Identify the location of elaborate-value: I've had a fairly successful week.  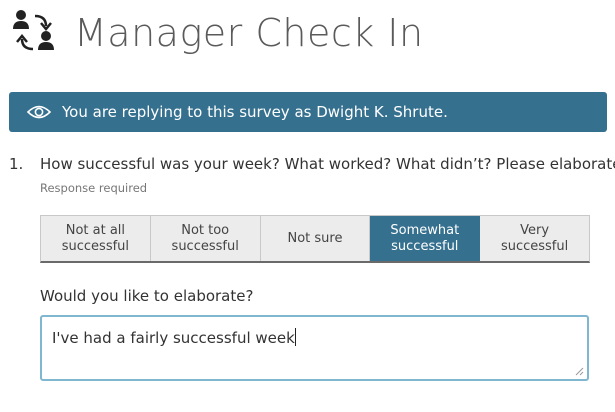
(173, 338).